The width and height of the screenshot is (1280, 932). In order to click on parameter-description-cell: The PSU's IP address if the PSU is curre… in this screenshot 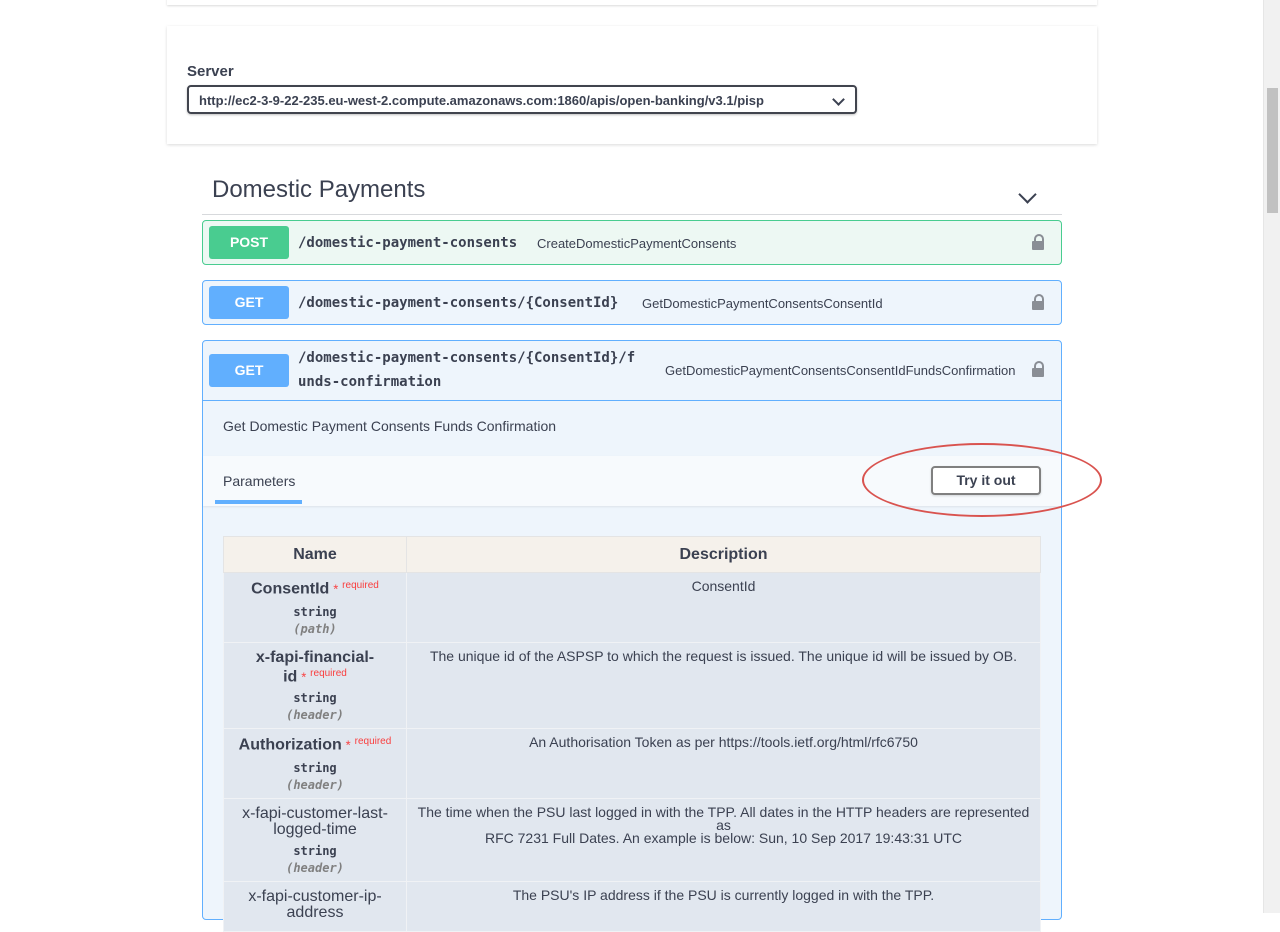, I will do `click(723, 906)`.